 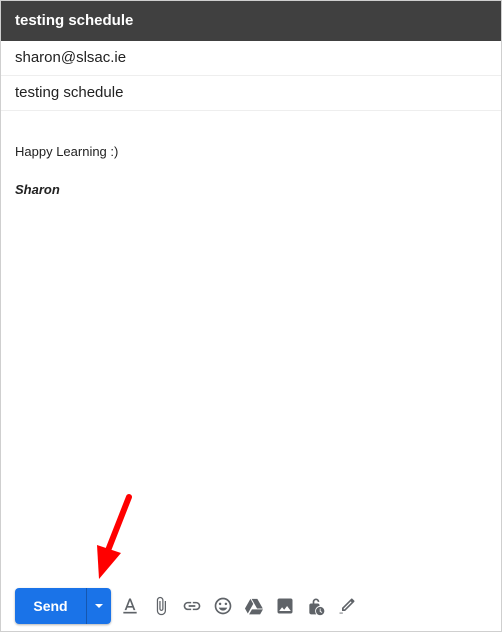 I want to click on insert-photo-icon, so click(x=285, y=606).